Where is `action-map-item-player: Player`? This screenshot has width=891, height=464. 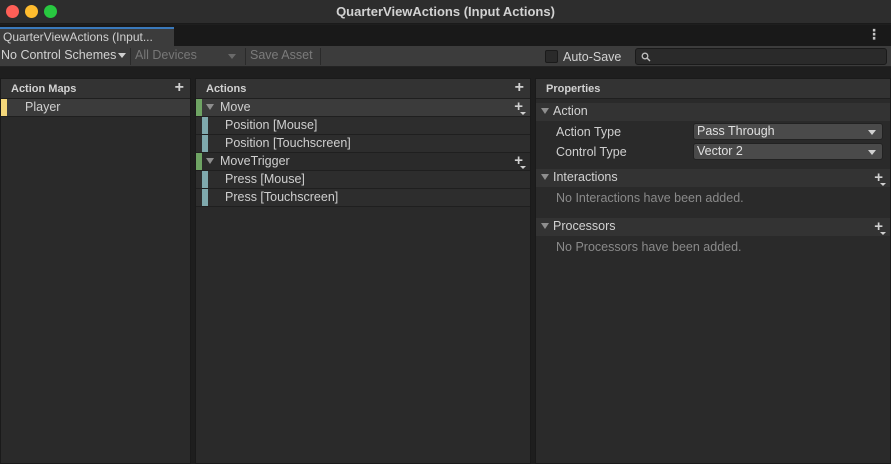
action-map-item-player: Player is located at coordinates (95, 108).